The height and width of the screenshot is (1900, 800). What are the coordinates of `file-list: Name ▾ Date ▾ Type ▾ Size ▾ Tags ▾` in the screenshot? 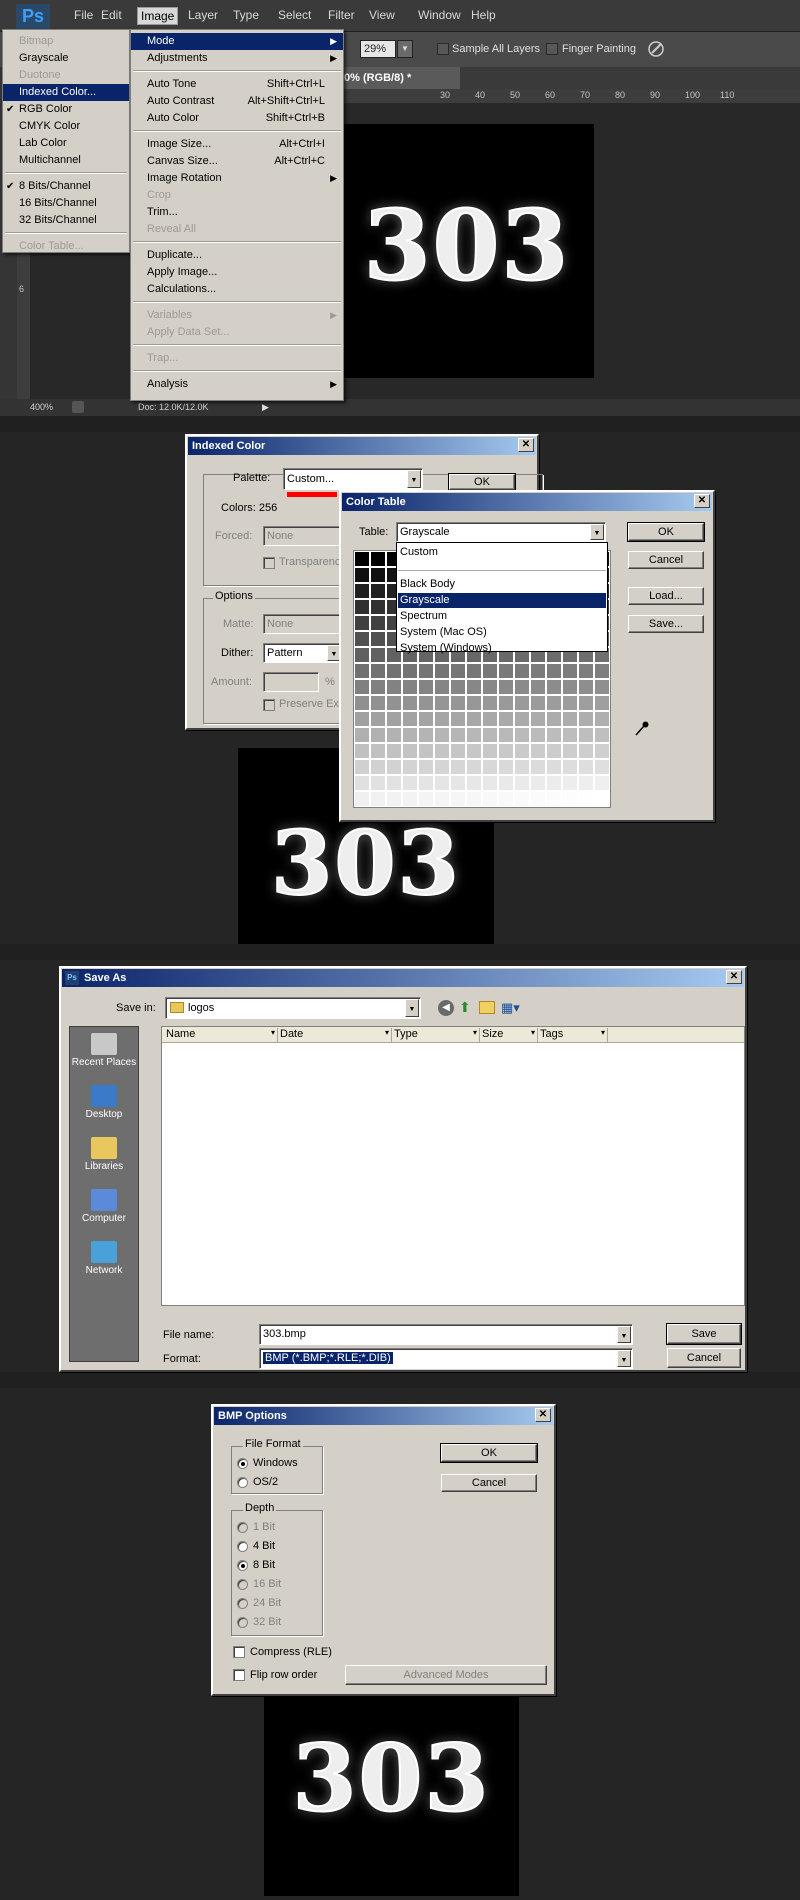 It's located at (453, 1166).